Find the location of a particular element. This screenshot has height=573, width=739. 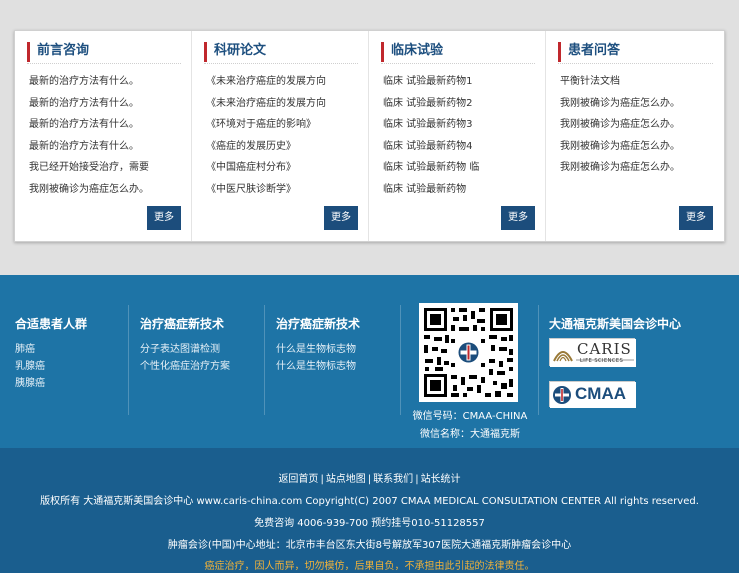

list-item: 临床 试验最新药物 is located at coordinates (461, 190).